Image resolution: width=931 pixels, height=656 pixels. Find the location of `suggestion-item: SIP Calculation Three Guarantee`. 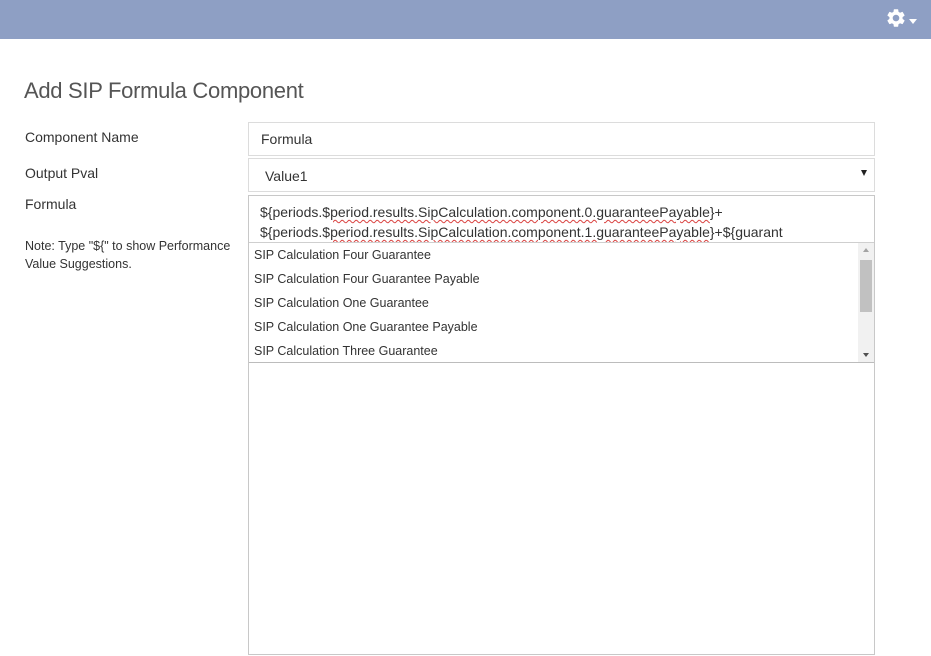

suggestion-item: SIP Calculation Three Guarantee is located at coordinates (553, 350).